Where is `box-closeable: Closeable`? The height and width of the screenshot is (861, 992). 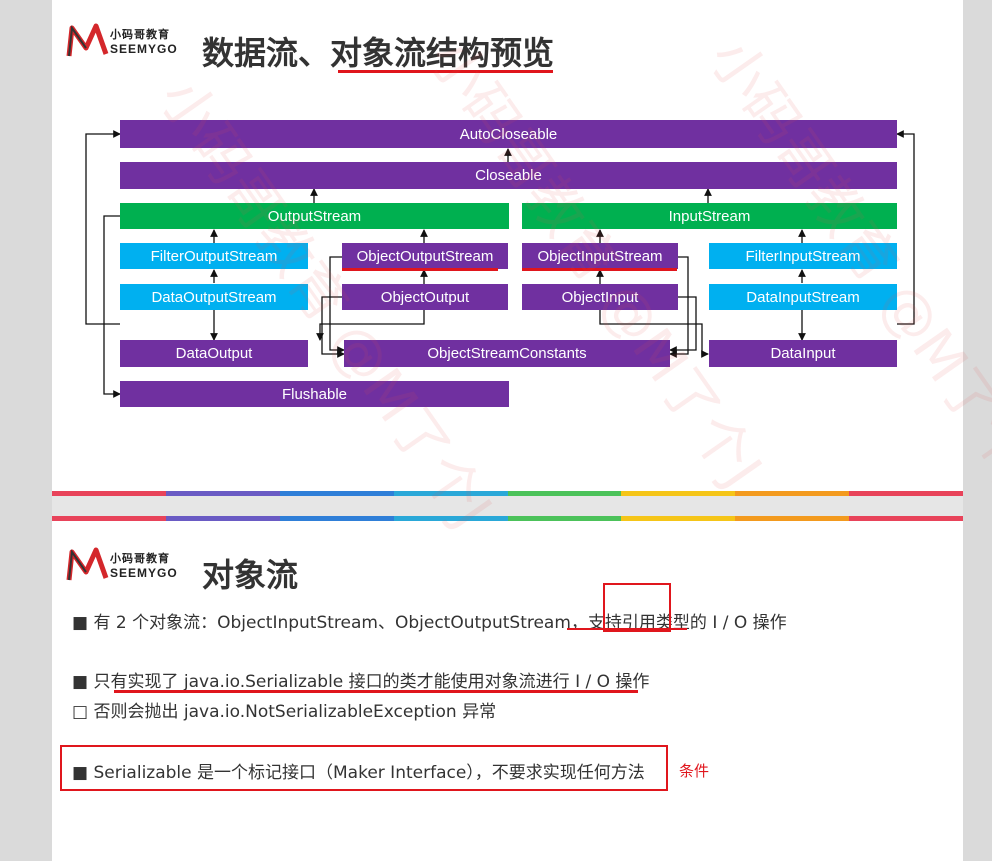
box-closeable: Closeable is located at coordinates (508, 175).